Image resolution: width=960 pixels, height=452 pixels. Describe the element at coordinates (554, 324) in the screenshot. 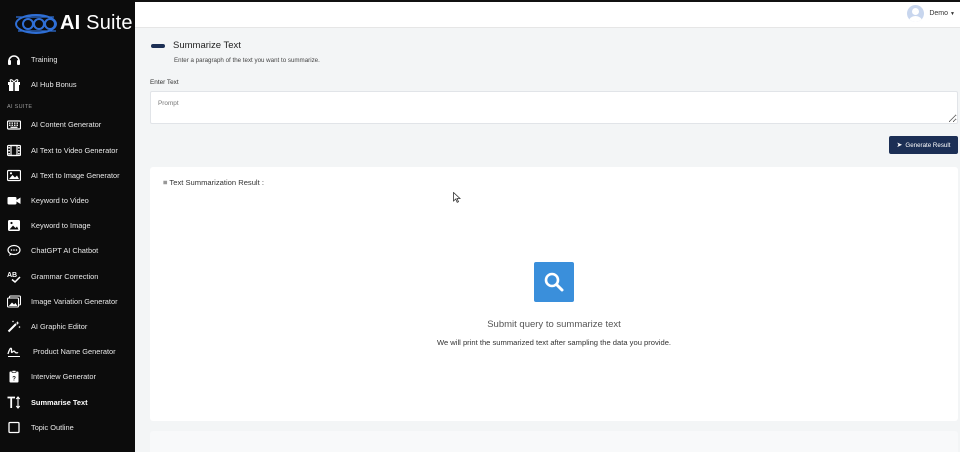

I see `empty-state-title: Submit query to summarize text` at that location.